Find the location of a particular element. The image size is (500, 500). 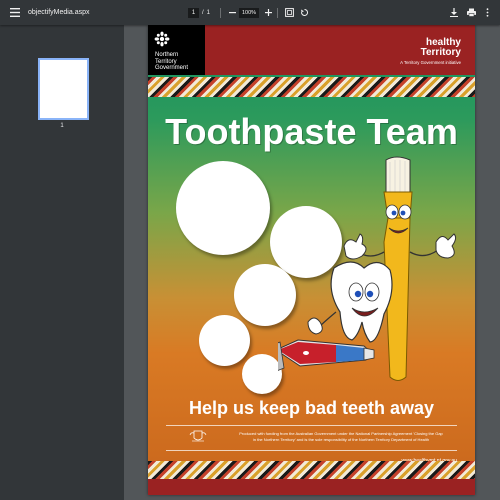

menu-icon is located at coordinates (15, 13).